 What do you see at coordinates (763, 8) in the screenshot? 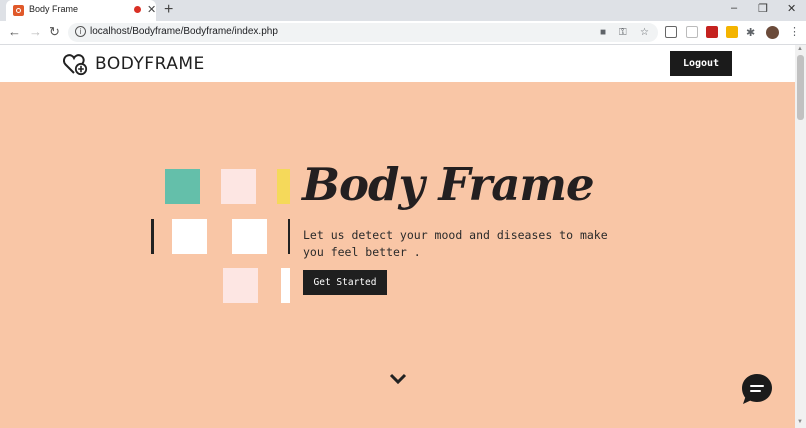
I see `restore-button: ❐` at bounding box center [763, 8].